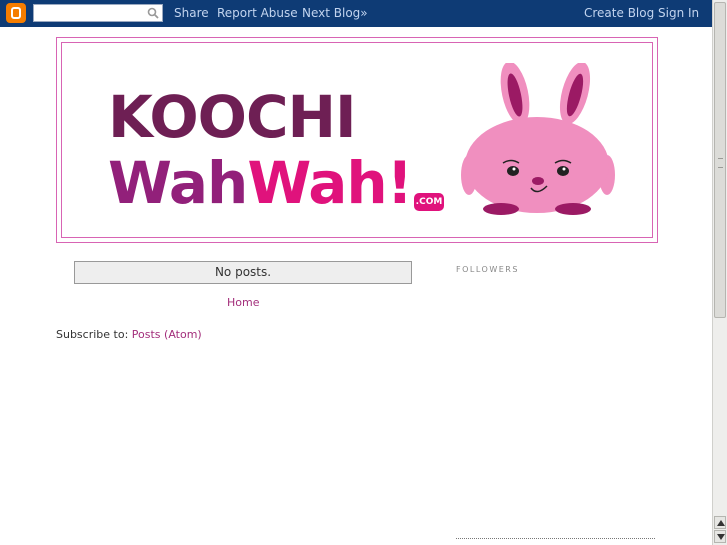  What do you see at coordinates (191, 13) in the screenshot?
I see `share-link: Share` at bounding box center [191, 13].